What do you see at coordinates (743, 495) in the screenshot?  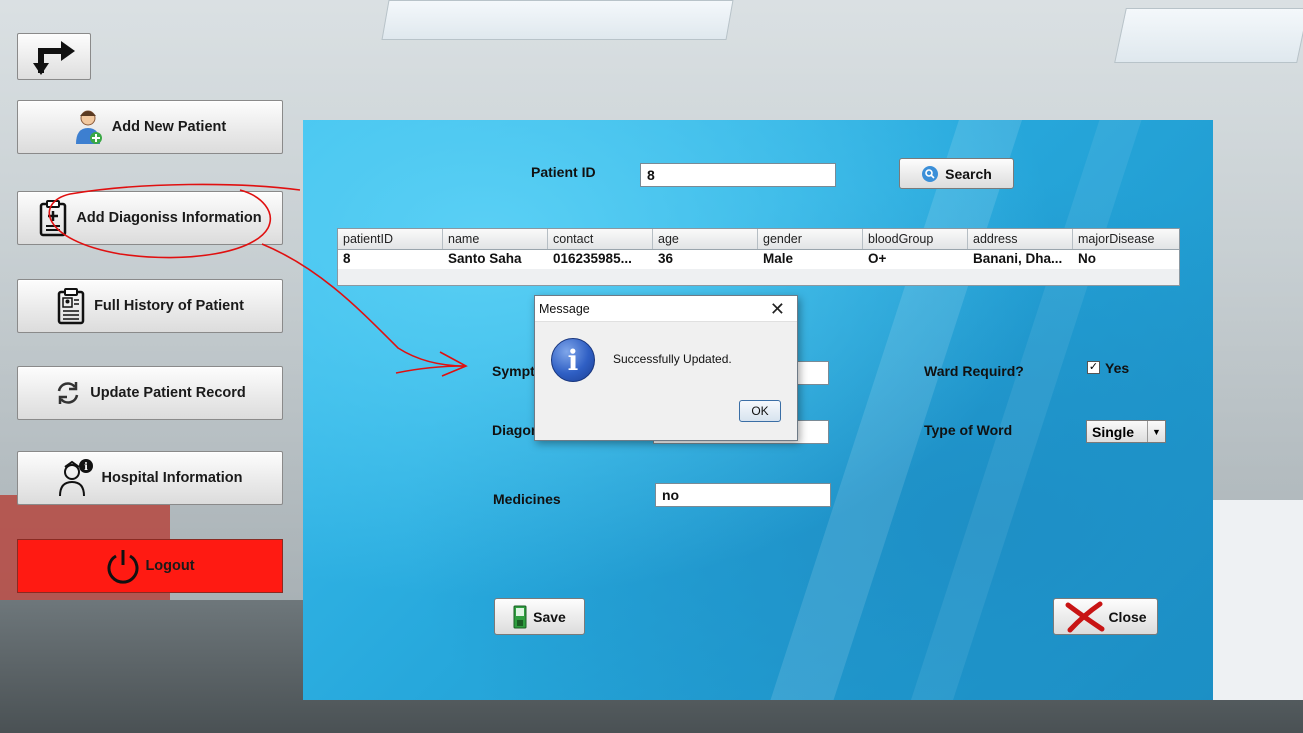 I see `medicines-input: no` at bounding box center [743, 495].